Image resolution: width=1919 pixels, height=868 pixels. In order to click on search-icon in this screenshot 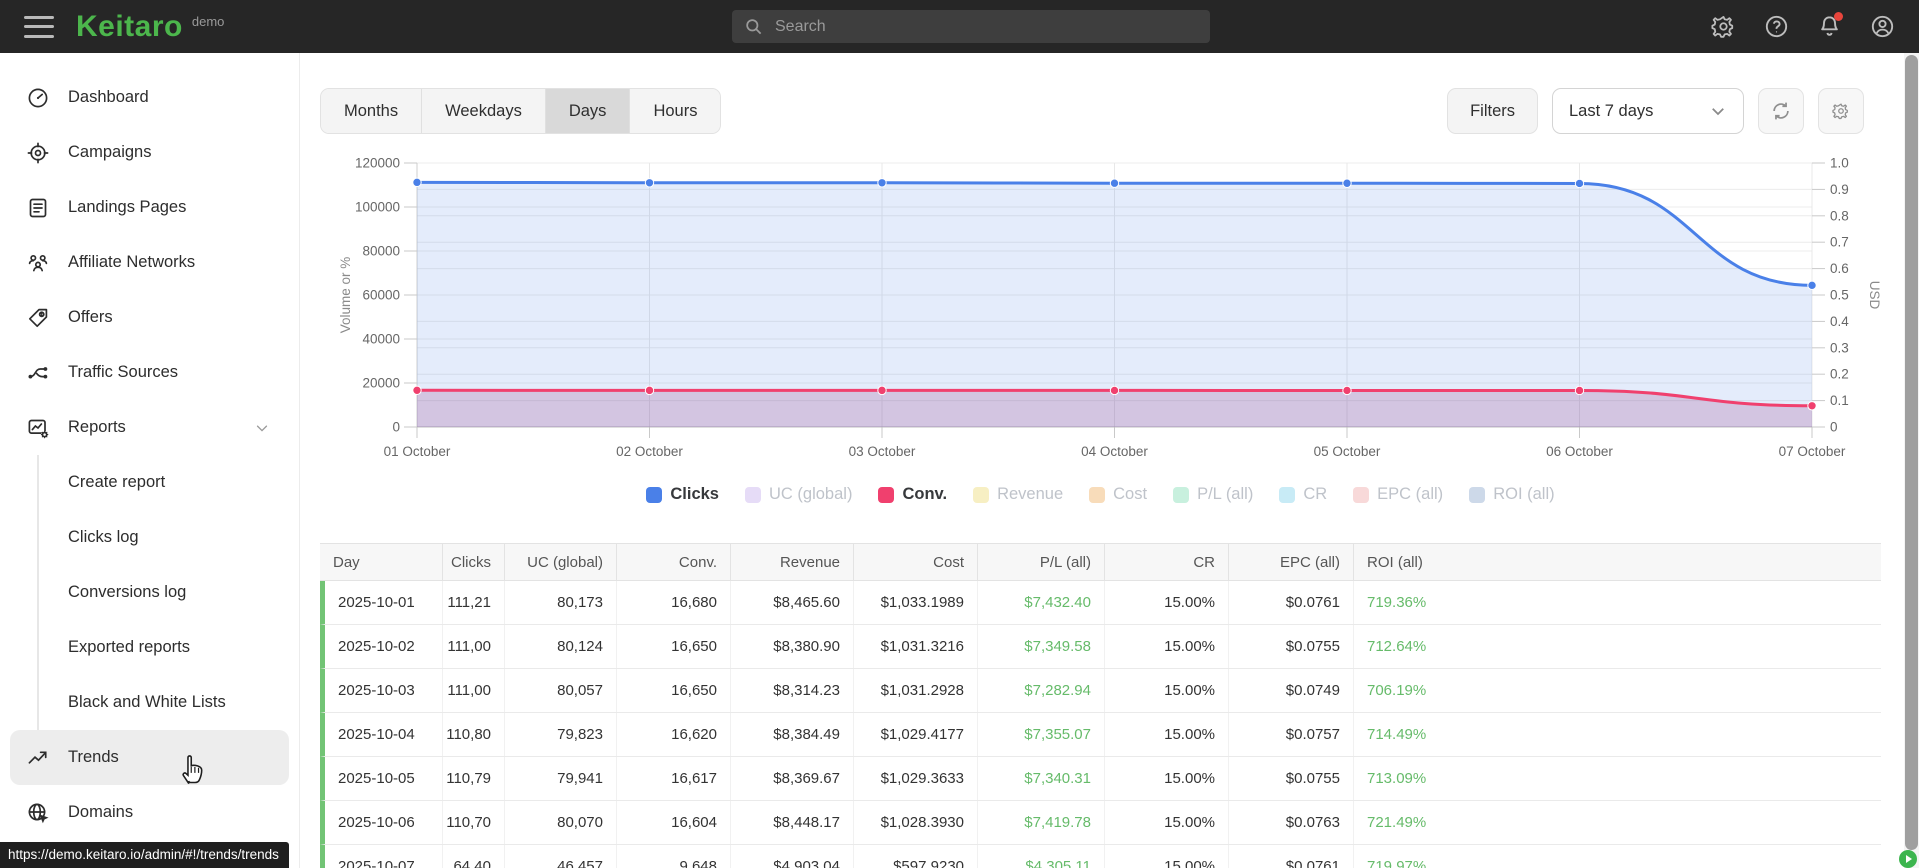, I will do `click(754, 27)`.